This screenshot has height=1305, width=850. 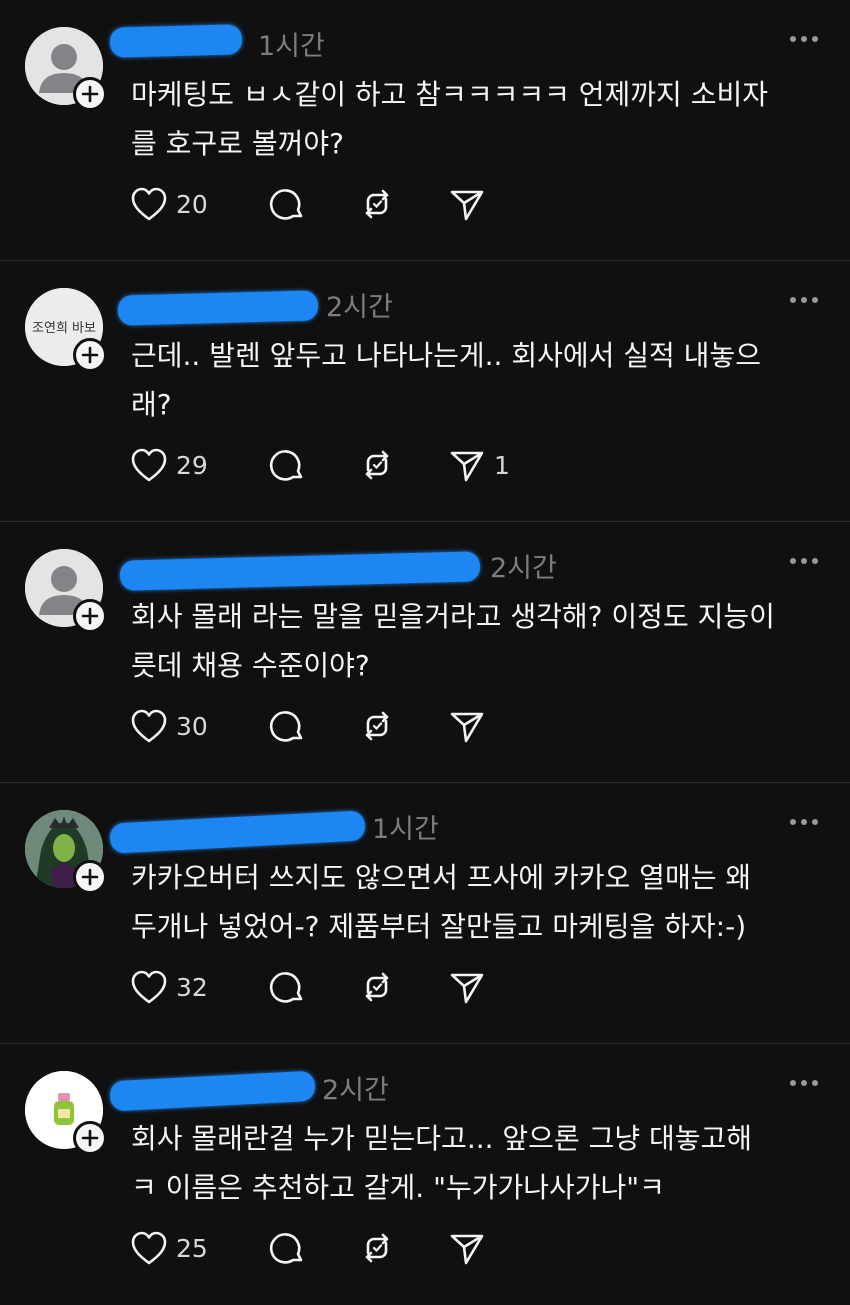 I want to click on like-button: 20, so click(x=199, y=204).